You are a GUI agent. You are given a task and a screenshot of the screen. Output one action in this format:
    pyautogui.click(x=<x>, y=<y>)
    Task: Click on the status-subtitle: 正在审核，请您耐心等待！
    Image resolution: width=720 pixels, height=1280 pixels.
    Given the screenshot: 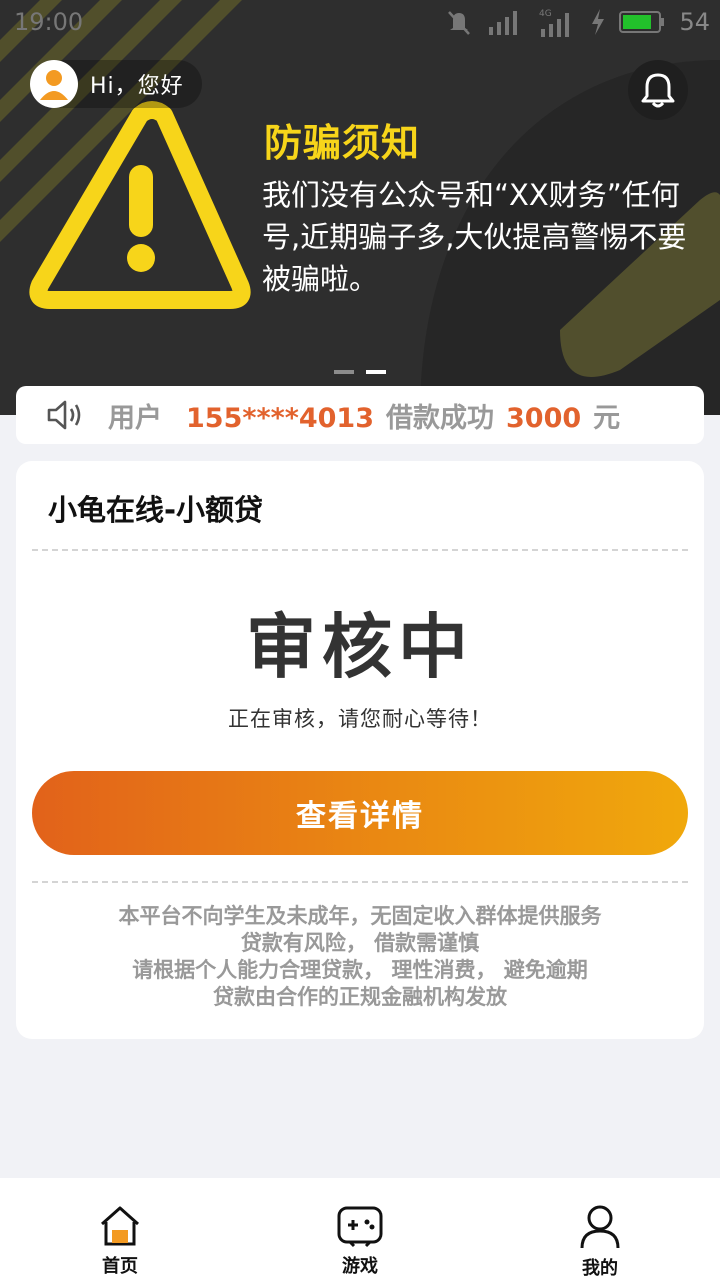 What is the action you would take?
    pyautogui.click(x=360, y=719)
    